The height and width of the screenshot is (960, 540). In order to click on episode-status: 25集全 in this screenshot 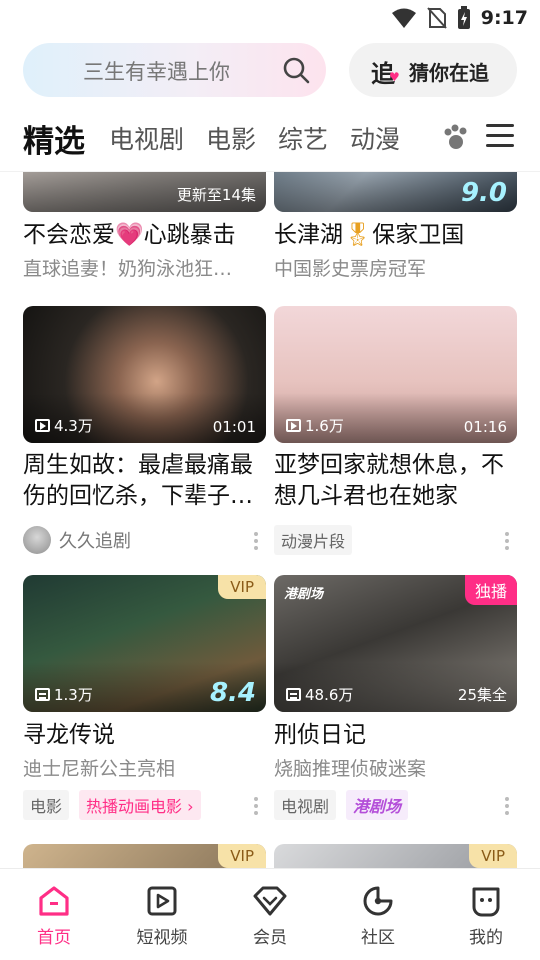, I will do `click(482, 695)`.